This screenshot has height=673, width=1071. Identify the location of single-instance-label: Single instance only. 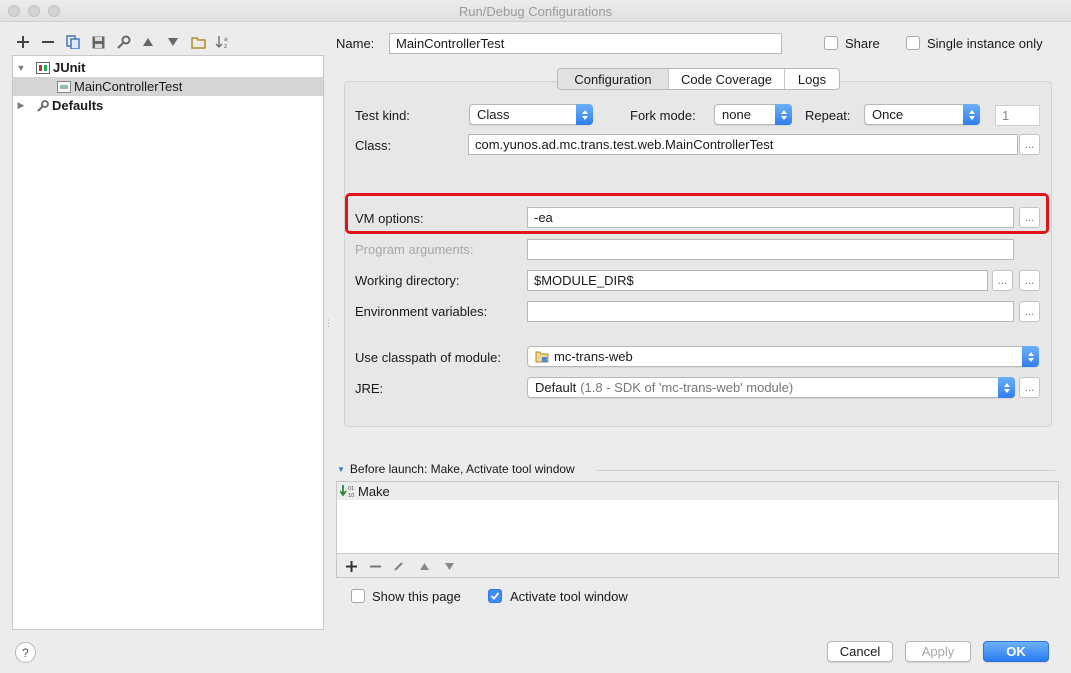
(985, 43).